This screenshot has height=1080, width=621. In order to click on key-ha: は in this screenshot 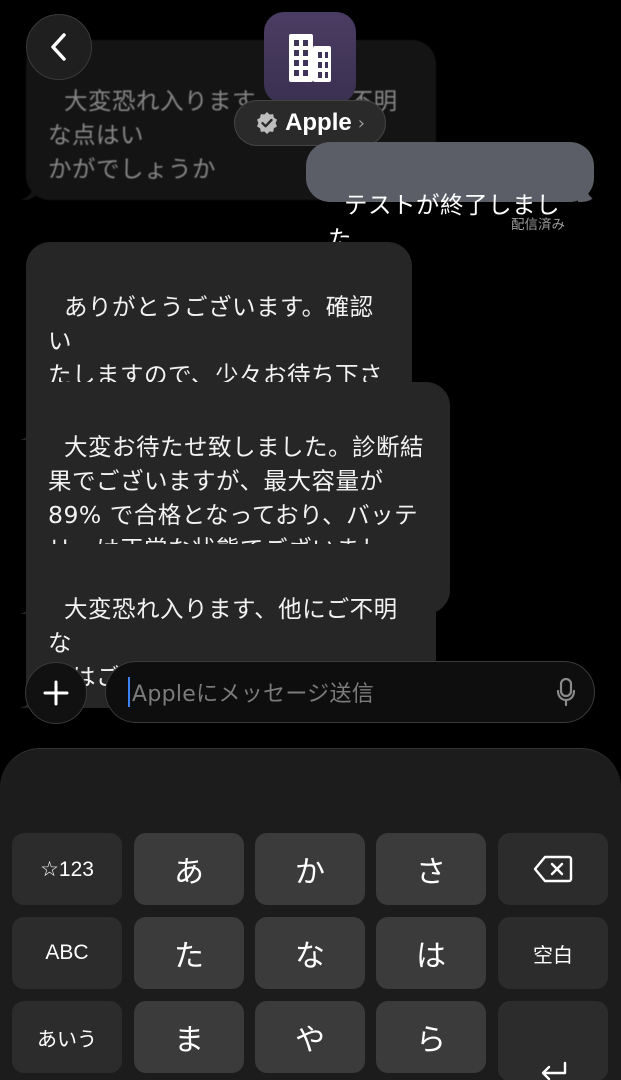, I will do `click(431, 953)`.